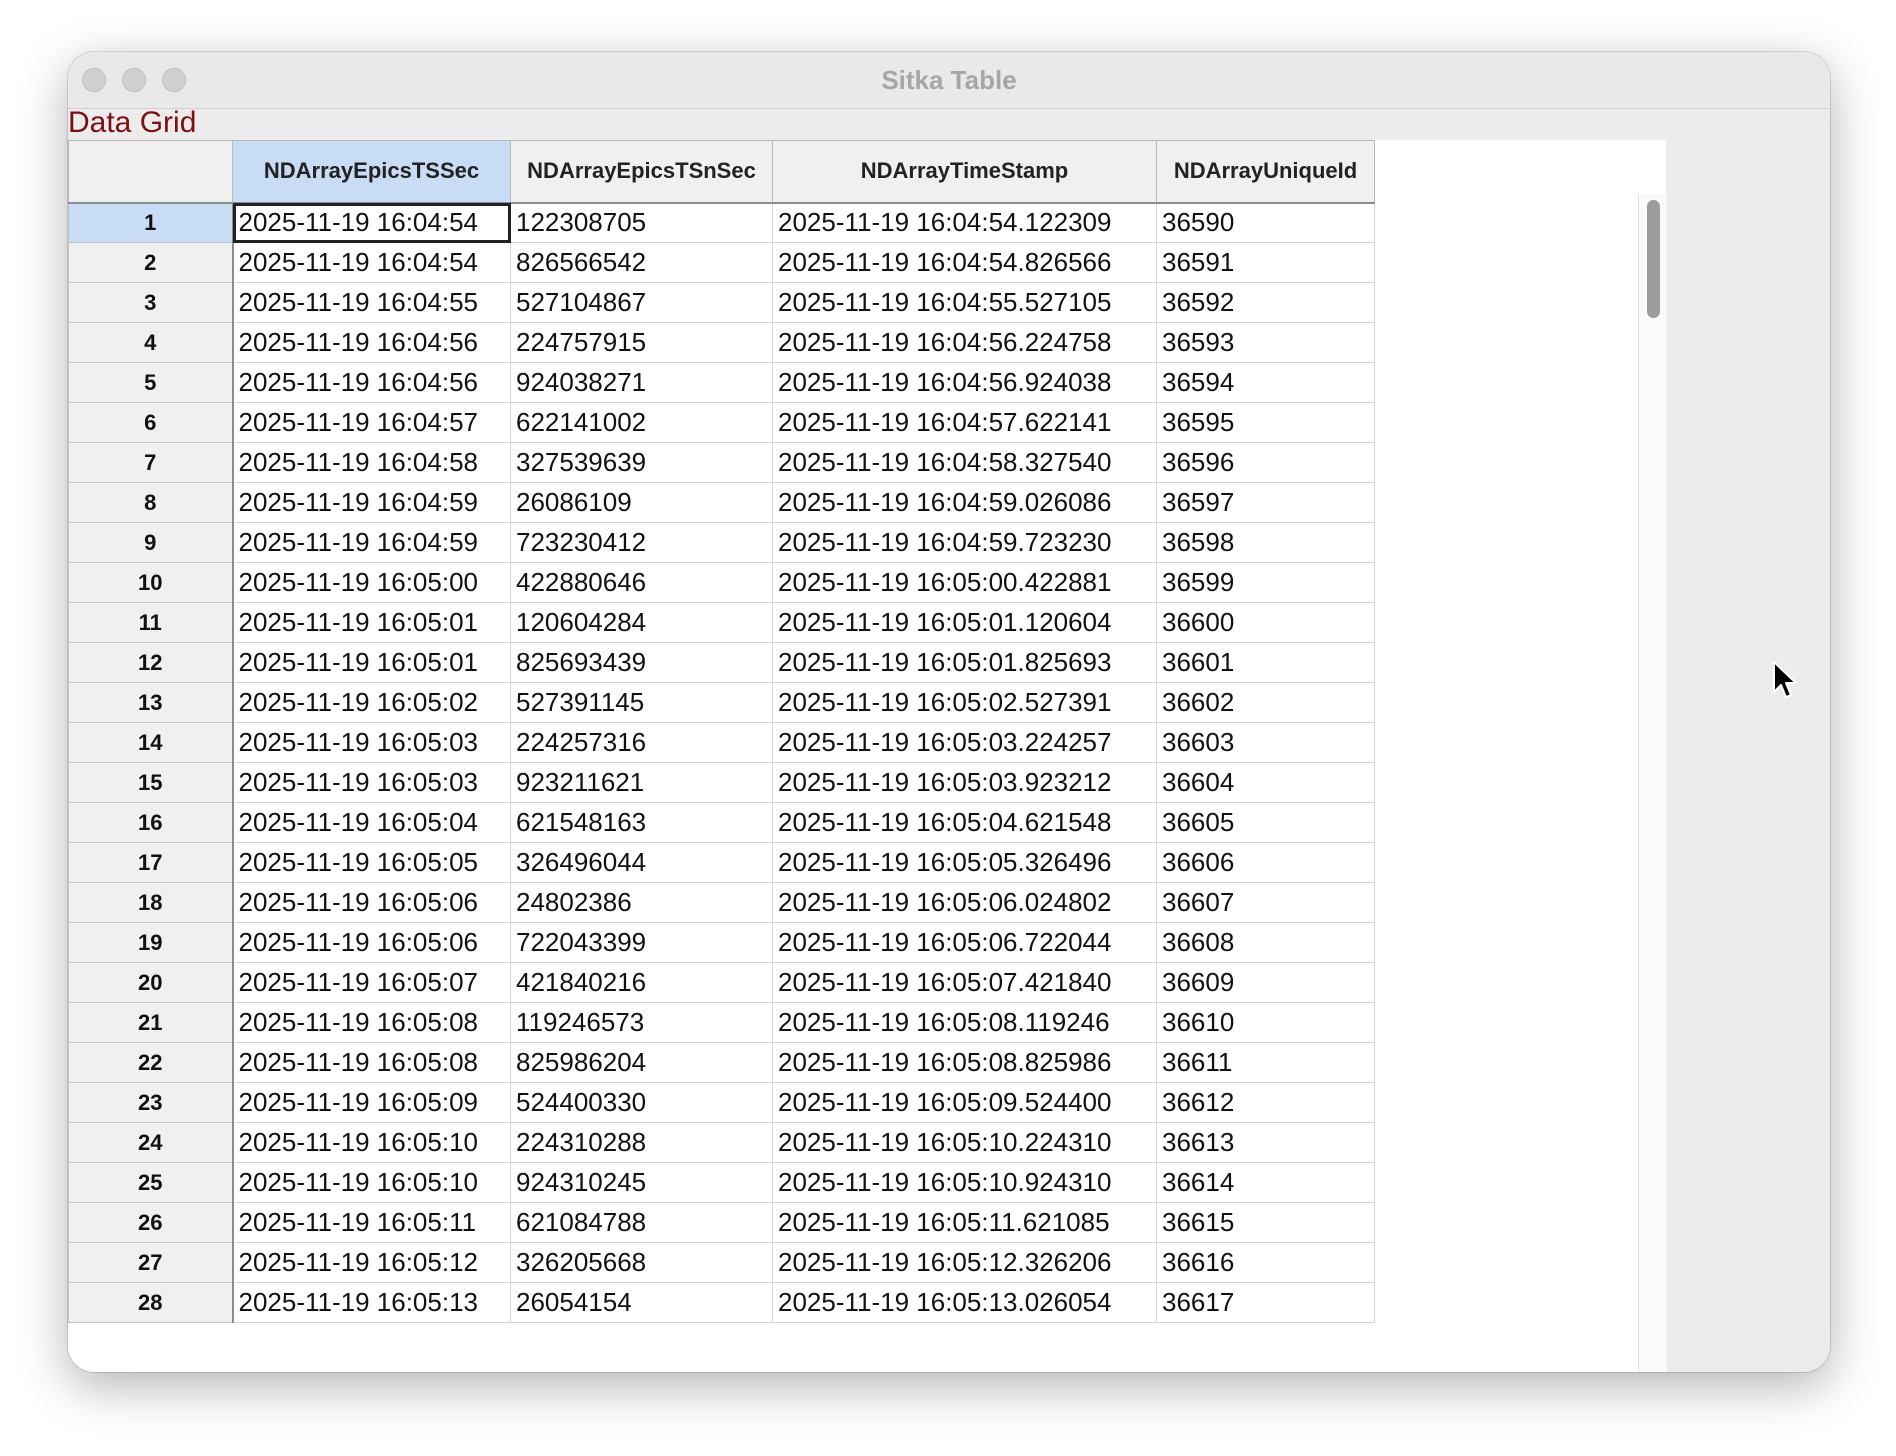 The height and width of the screenshot is (1456, 1896). What do you see at coordinates (641, 222) in the screenshot?
I see `table-cell: 122308705` at bounding box center [641, 222].